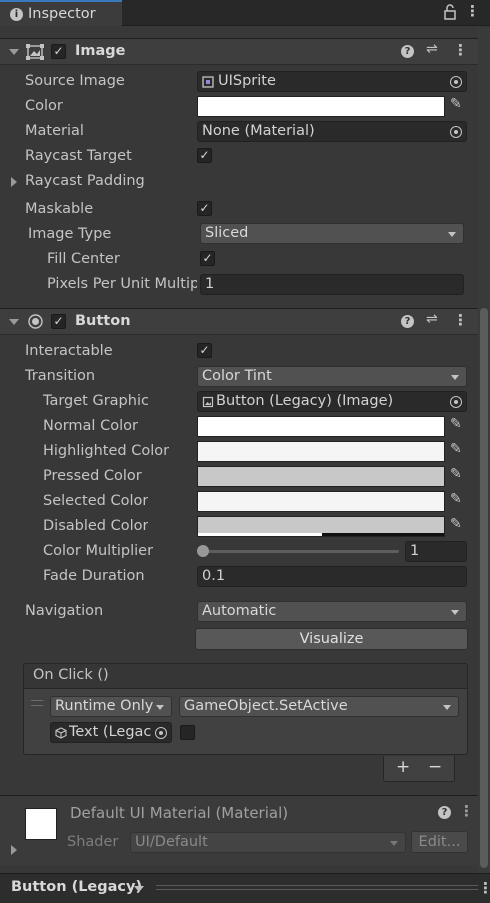 Image resolution: width=490 pixels, height=903 pixels. I want to click on raycast-padding-label: Raycast Padding, so click(85, 181).